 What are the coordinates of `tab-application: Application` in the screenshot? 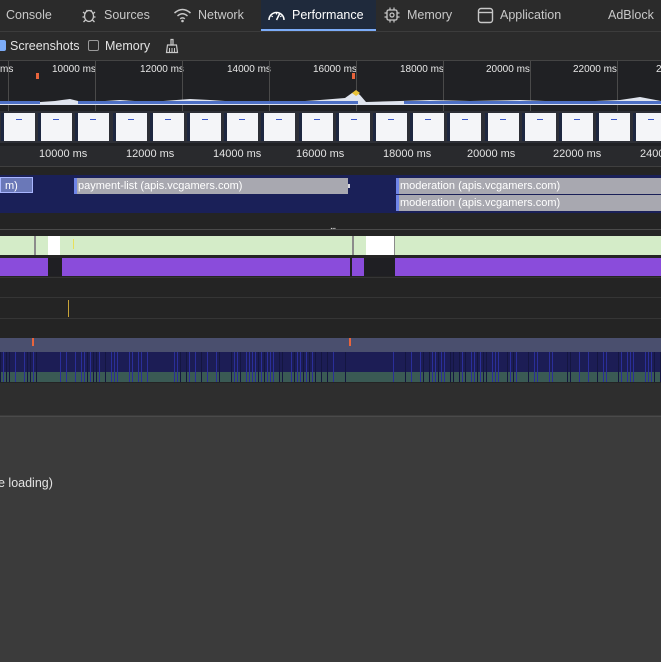 It's located at (519, 15).